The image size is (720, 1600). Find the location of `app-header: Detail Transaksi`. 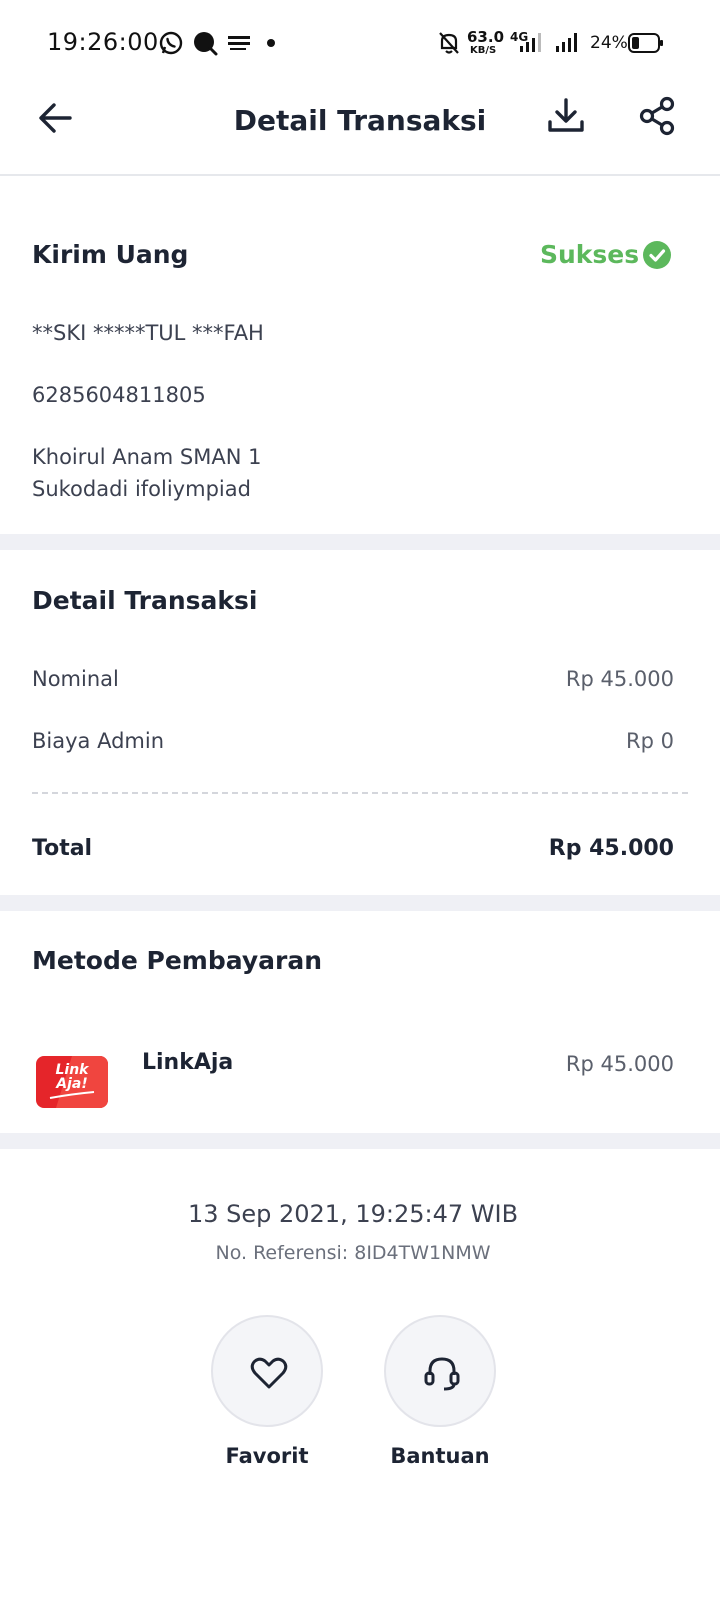

app-header: Detail Transaksi is located at coordinates (360, 132).